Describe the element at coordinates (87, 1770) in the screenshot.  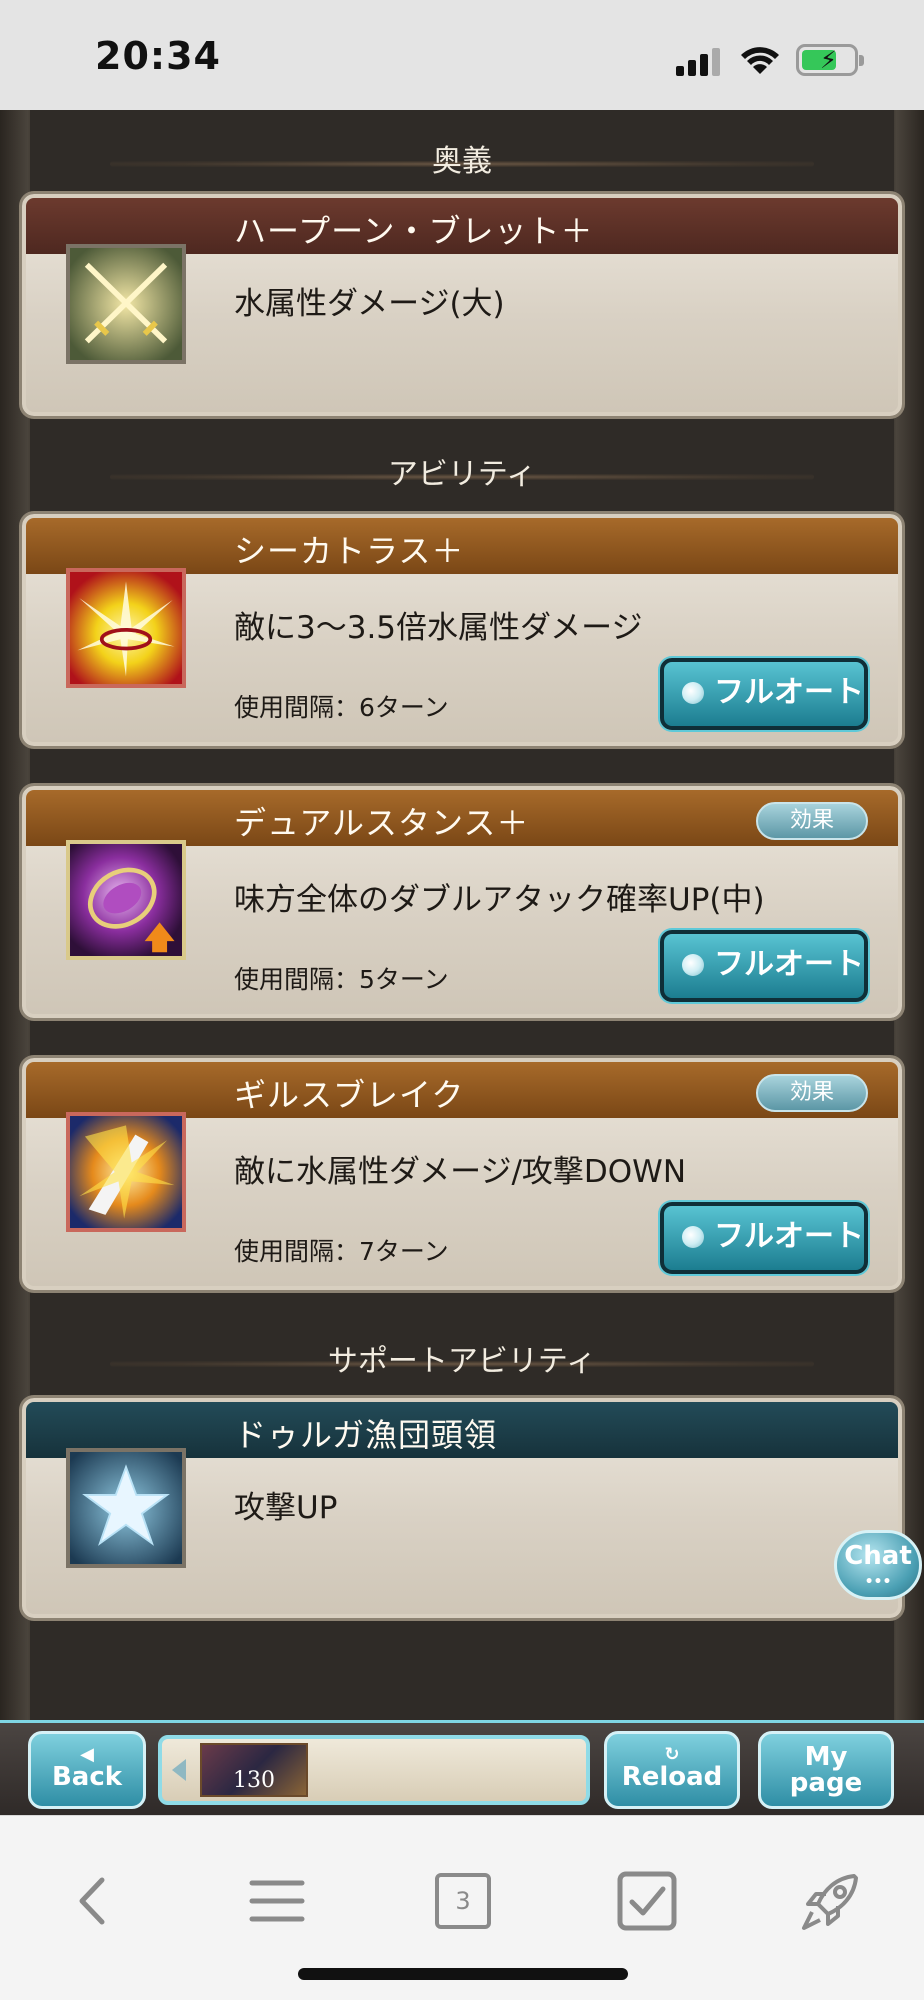
I see `back-button: ◀ Back` at that location.